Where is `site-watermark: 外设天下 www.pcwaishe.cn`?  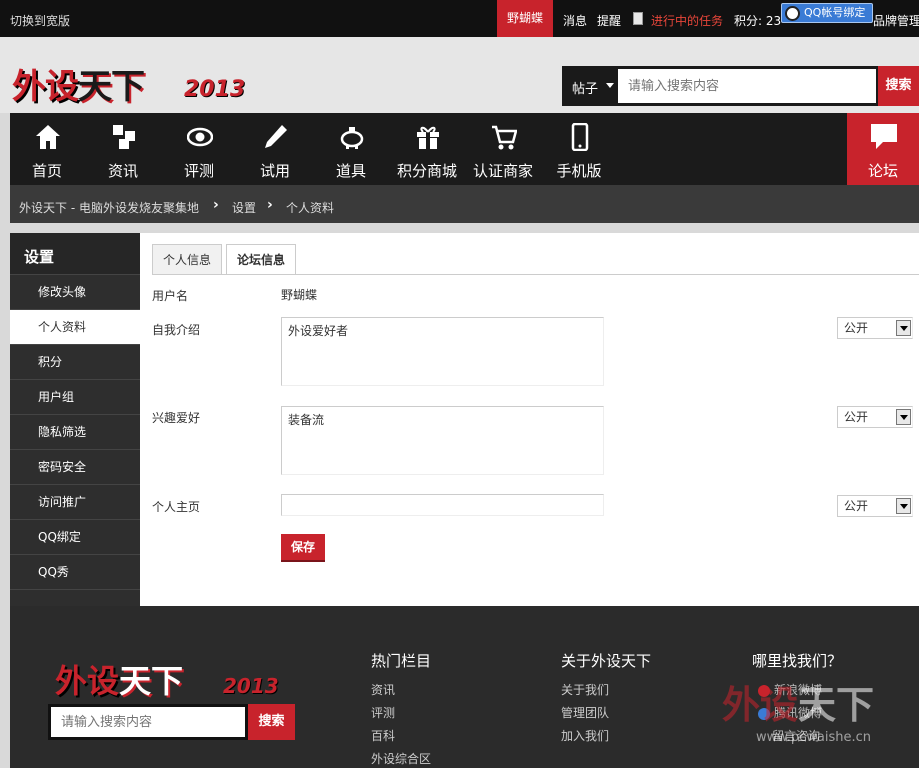 site-watermark: 外设天下 www.pcwaishe.cn is located at coordinates (817, 714).